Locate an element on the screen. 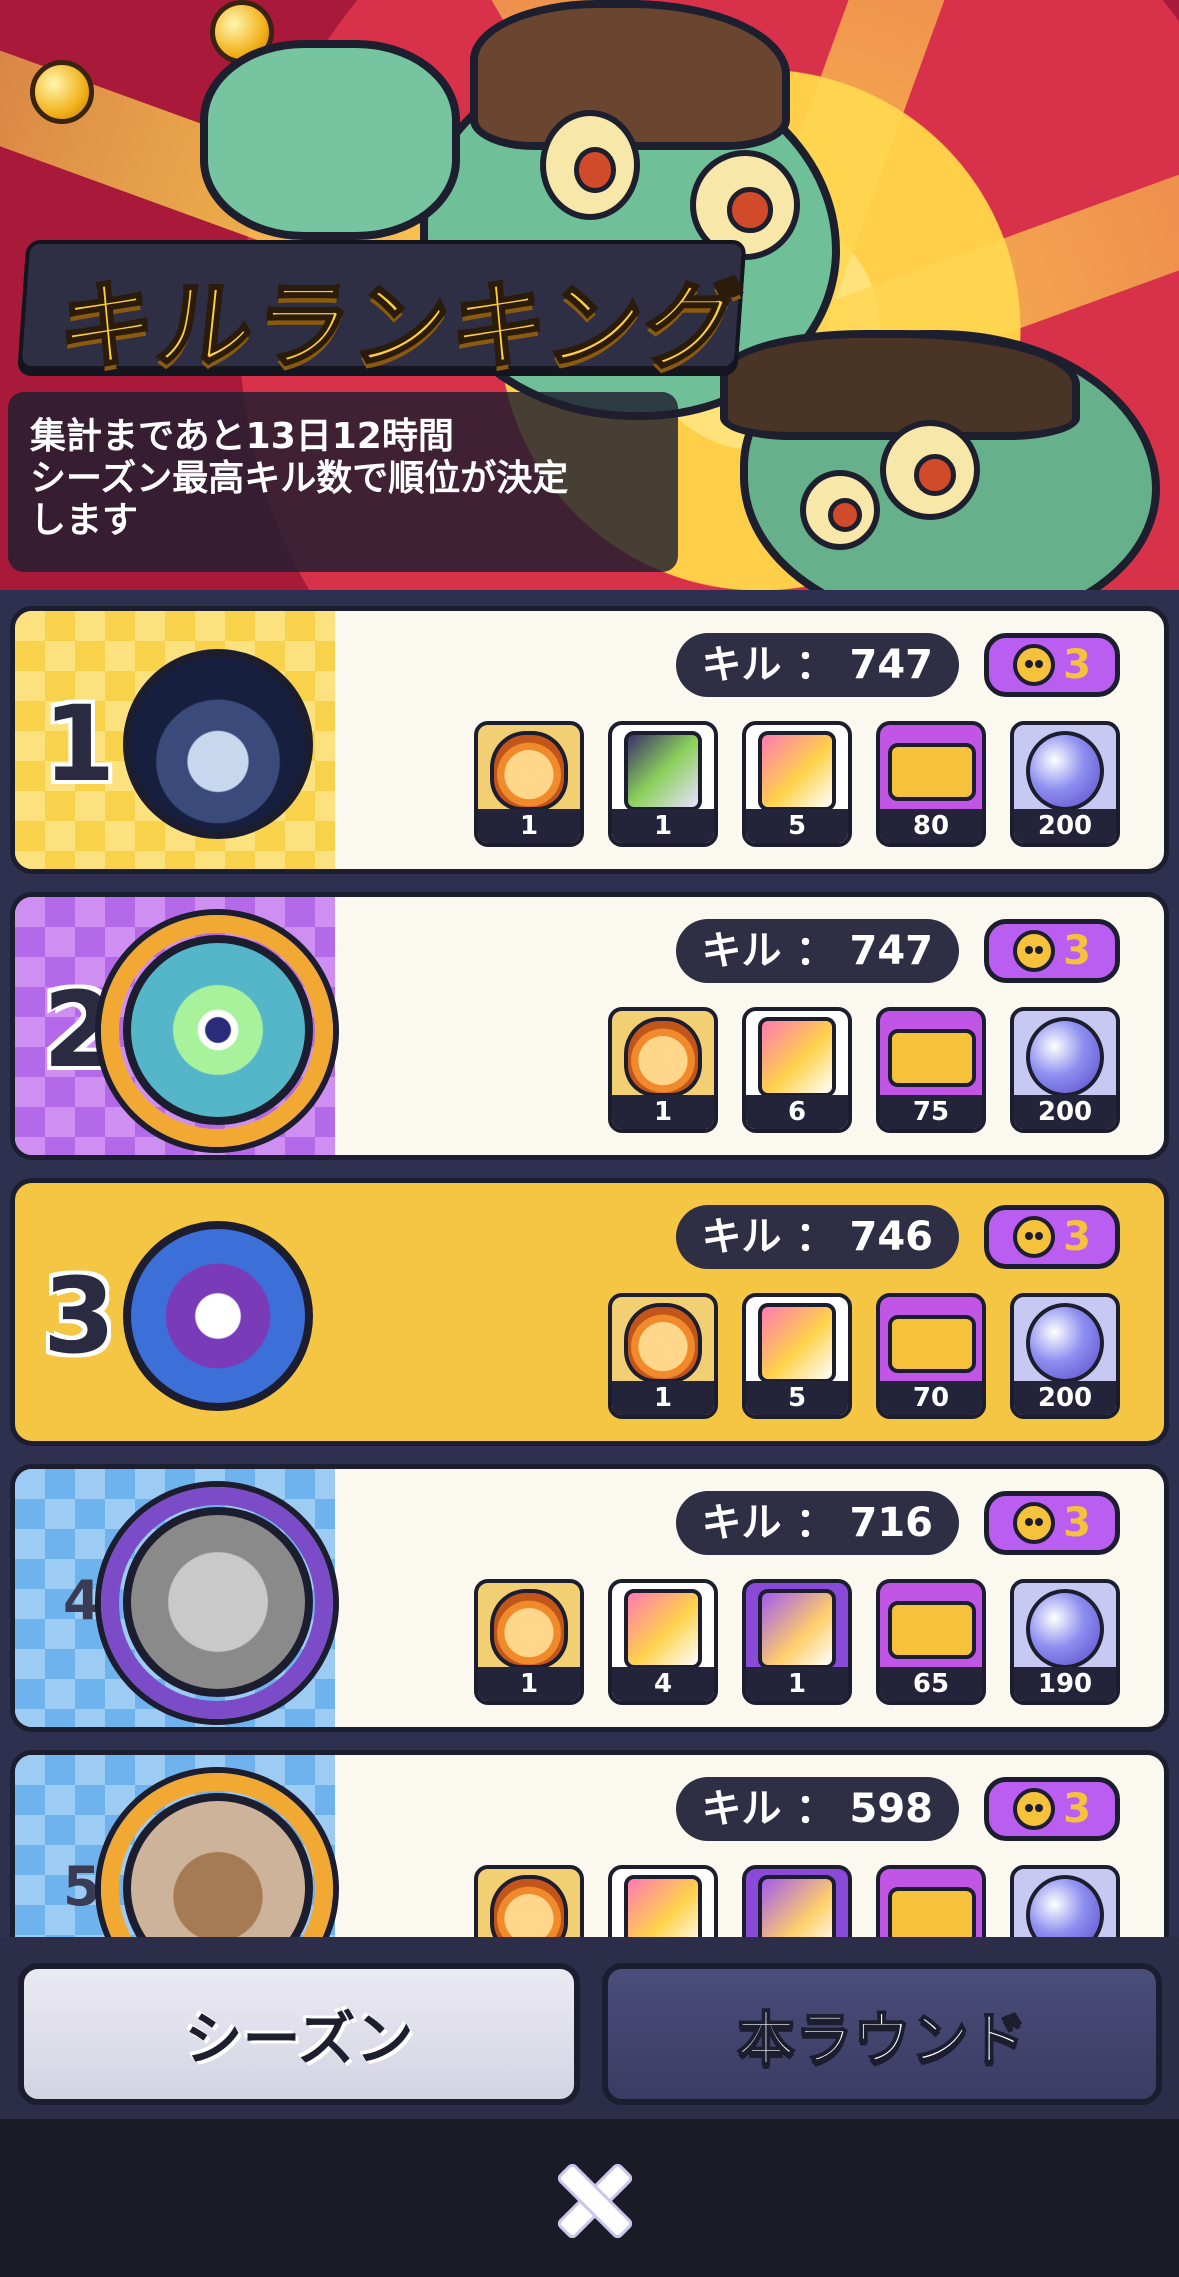 This screenshot has width=1179, height=2277. zombie-hand is located at coordinates (330, 140).